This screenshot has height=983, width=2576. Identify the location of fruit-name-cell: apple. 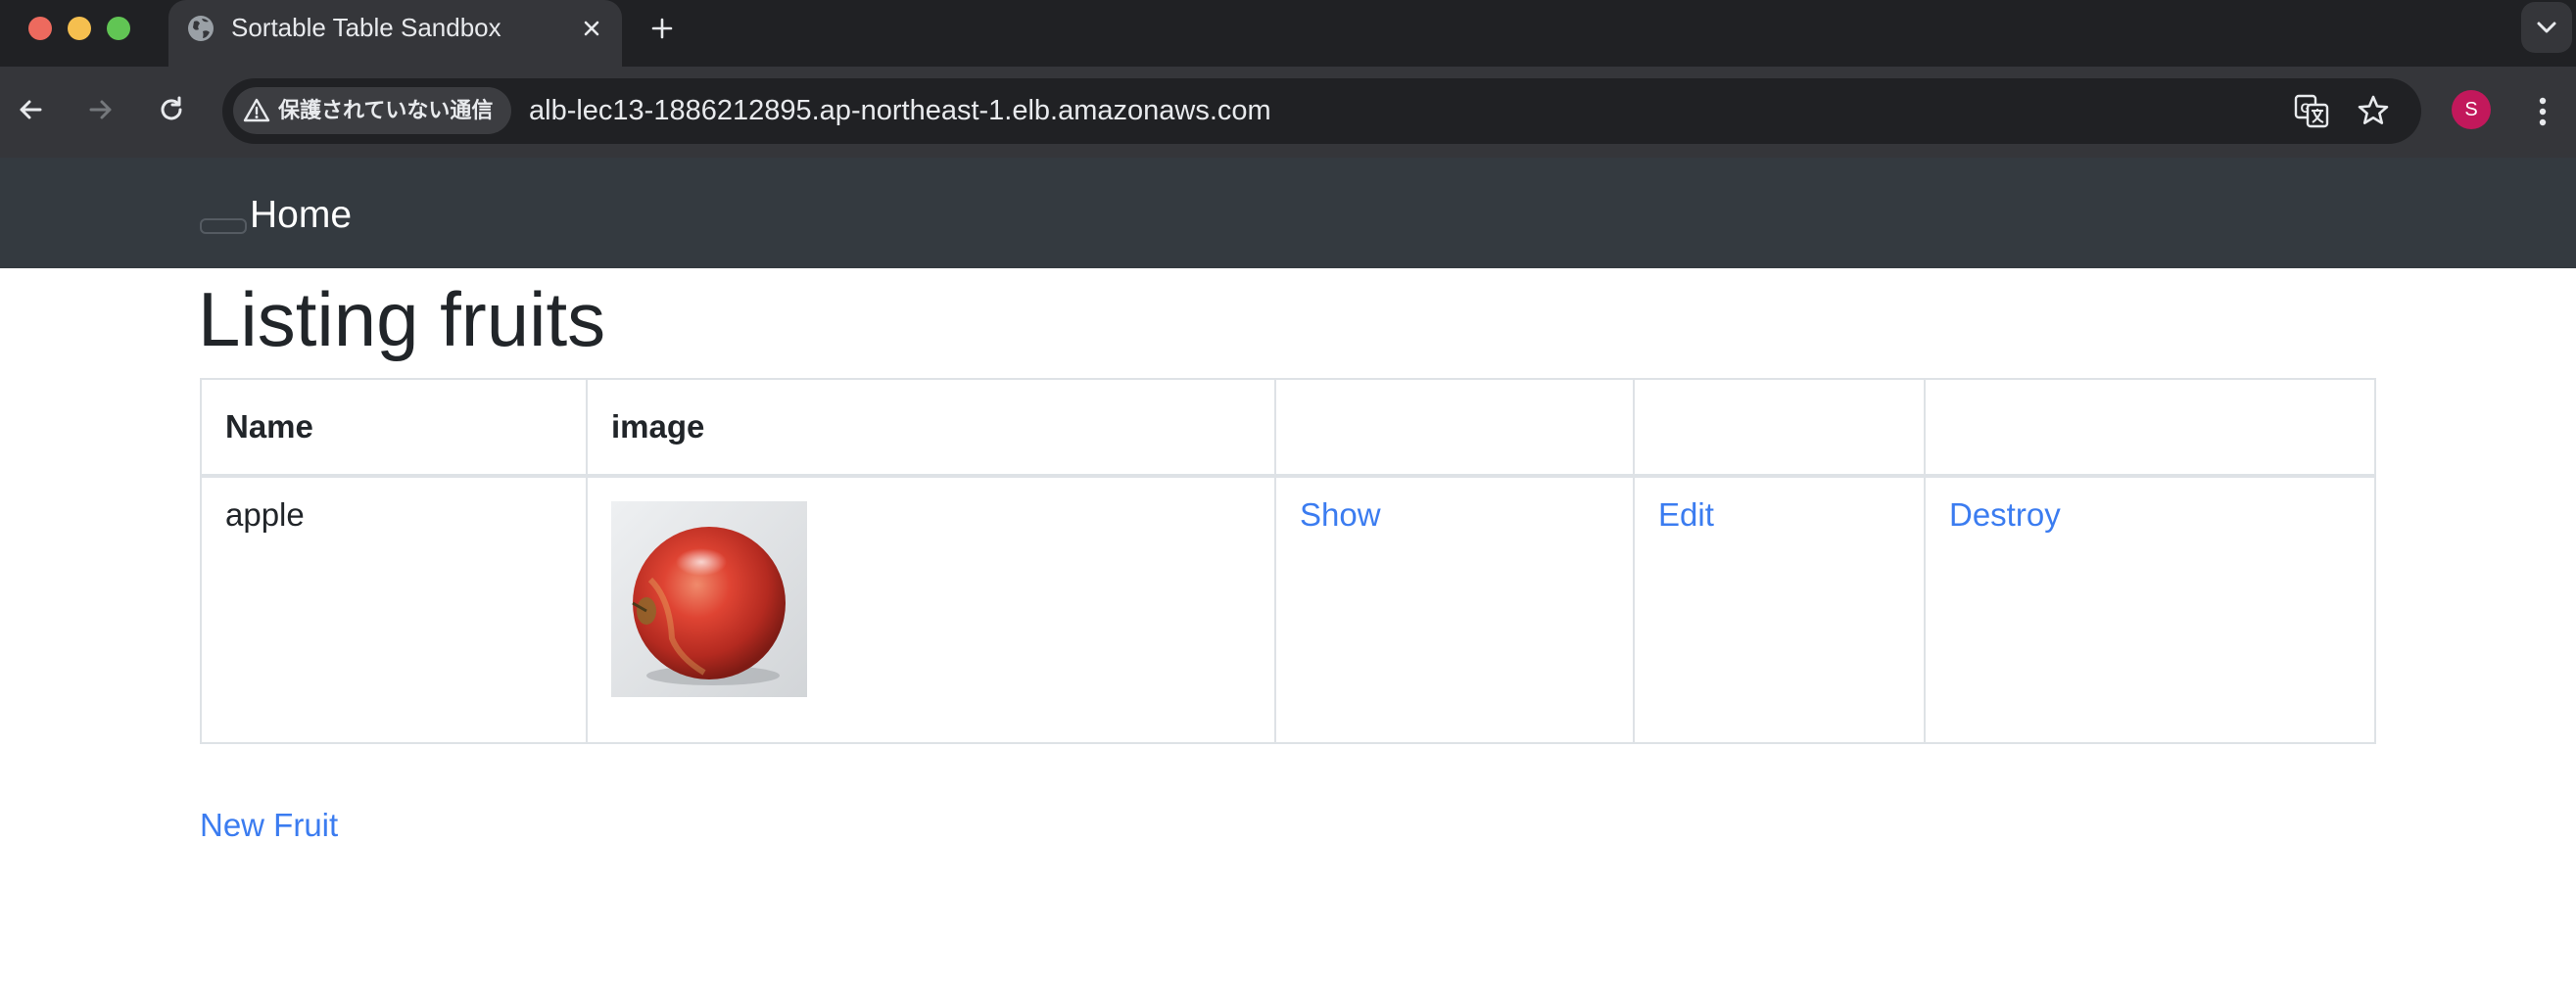
(394, 610).